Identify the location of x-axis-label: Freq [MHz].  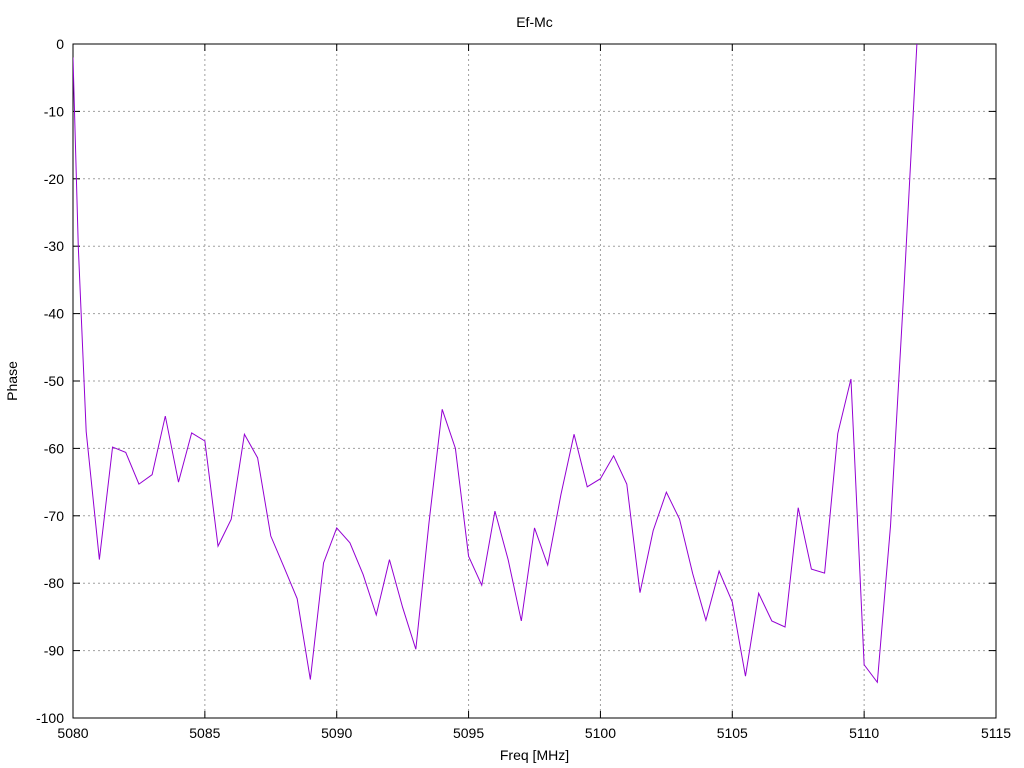
(534, 755).